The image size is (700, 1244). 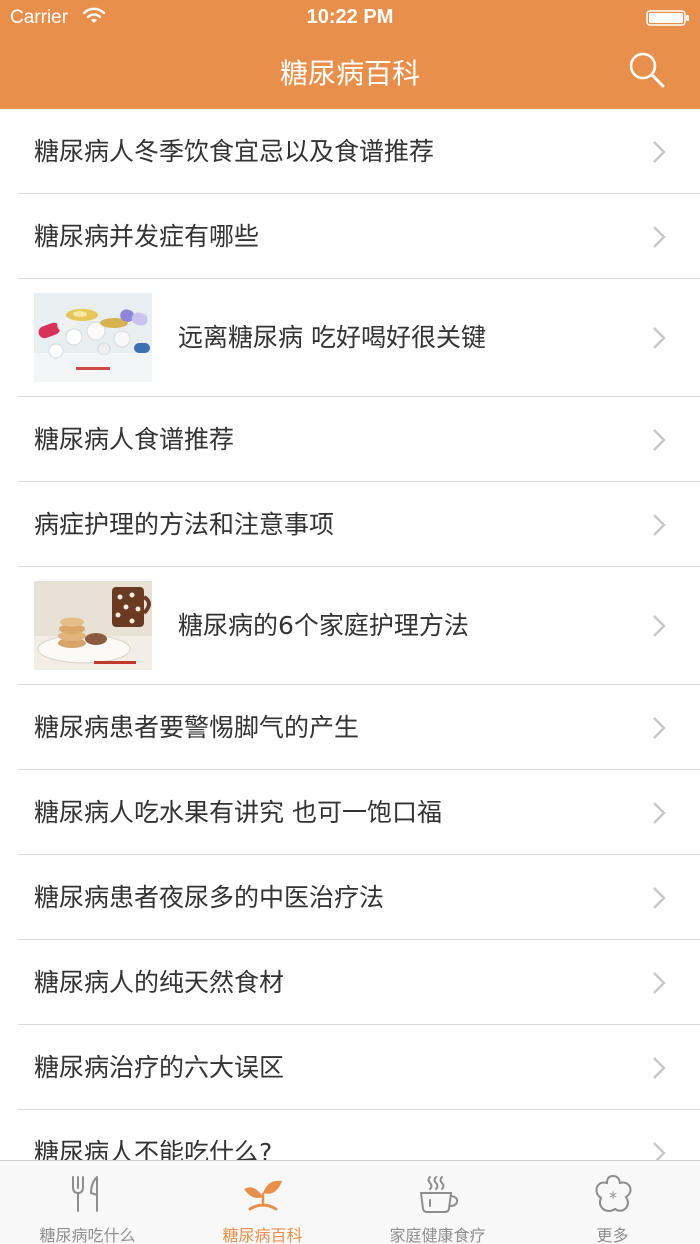 I want to click on coffee-cup-icon, so click(x=439, y=1194).